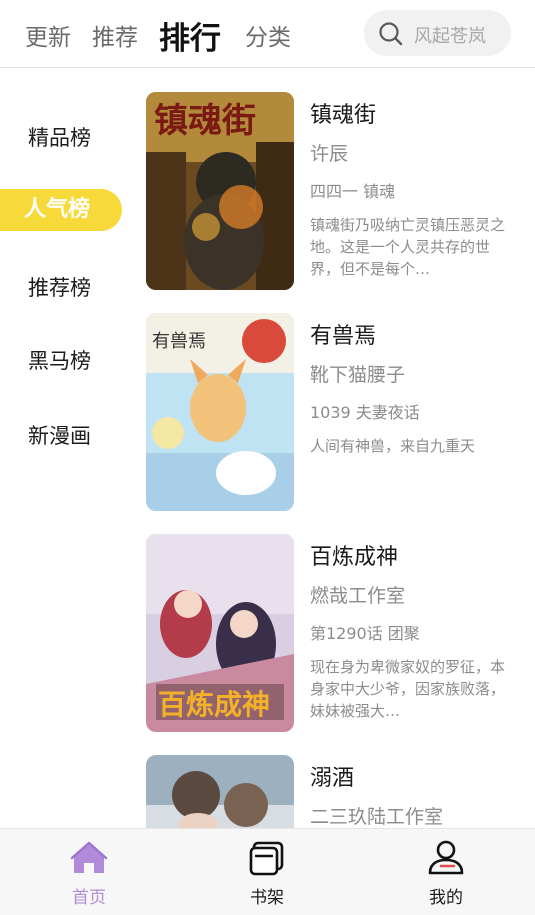 The height and width of the screenshot is (915, 535). What do you see at coordinates (59, 435) in the screenshot?
I see `sidebar-item-new: 新漫画` at bounding box center [59, 435].